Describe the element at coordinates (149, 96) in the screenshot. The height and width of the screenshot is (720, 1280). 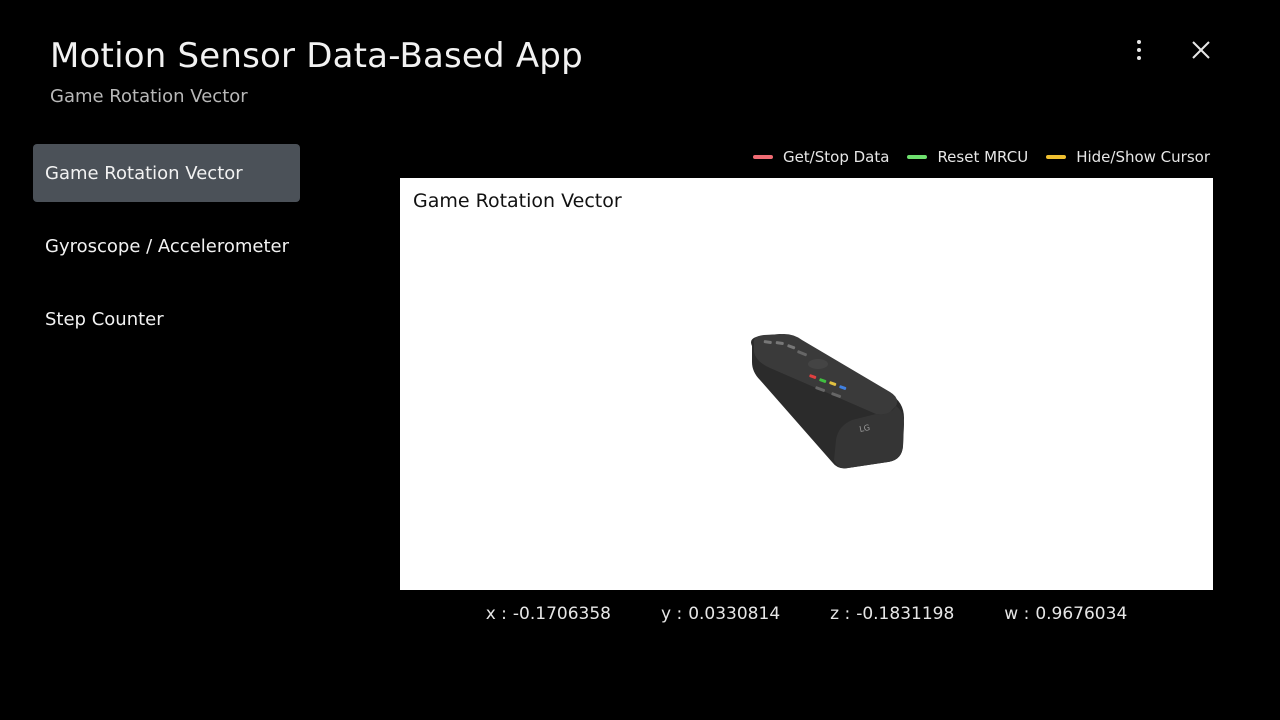
I see `page-subtitle: Game Rotation Vector` at that location.